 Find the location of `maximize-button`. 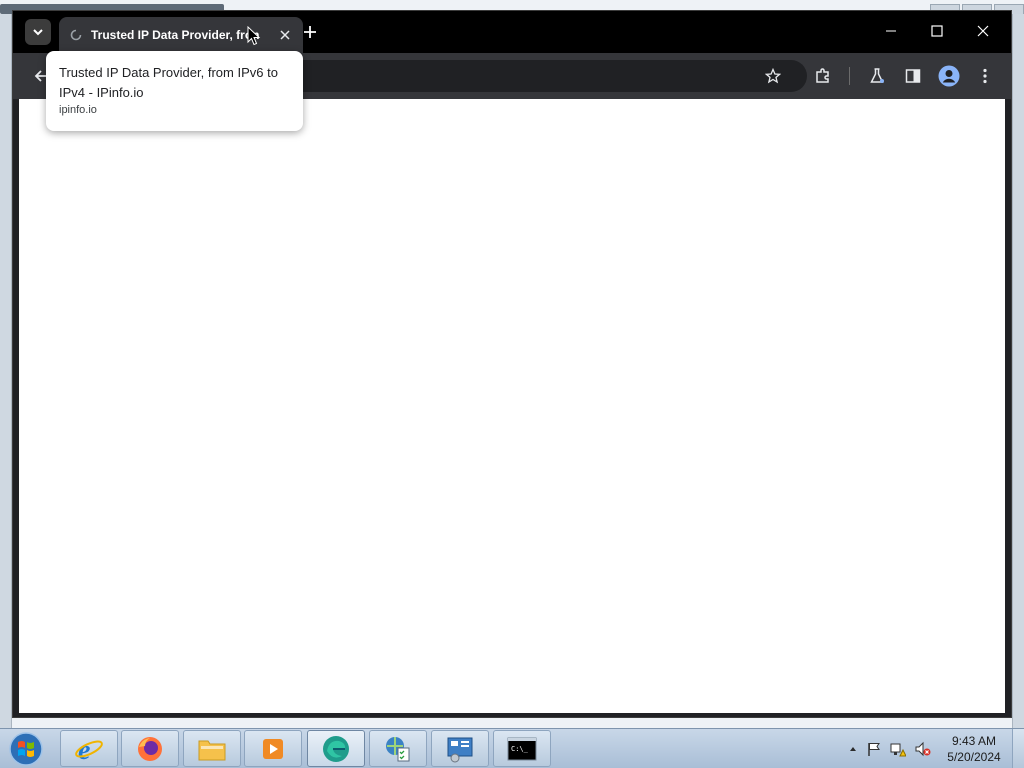

maximize-button is located at coordinates (937, 31).